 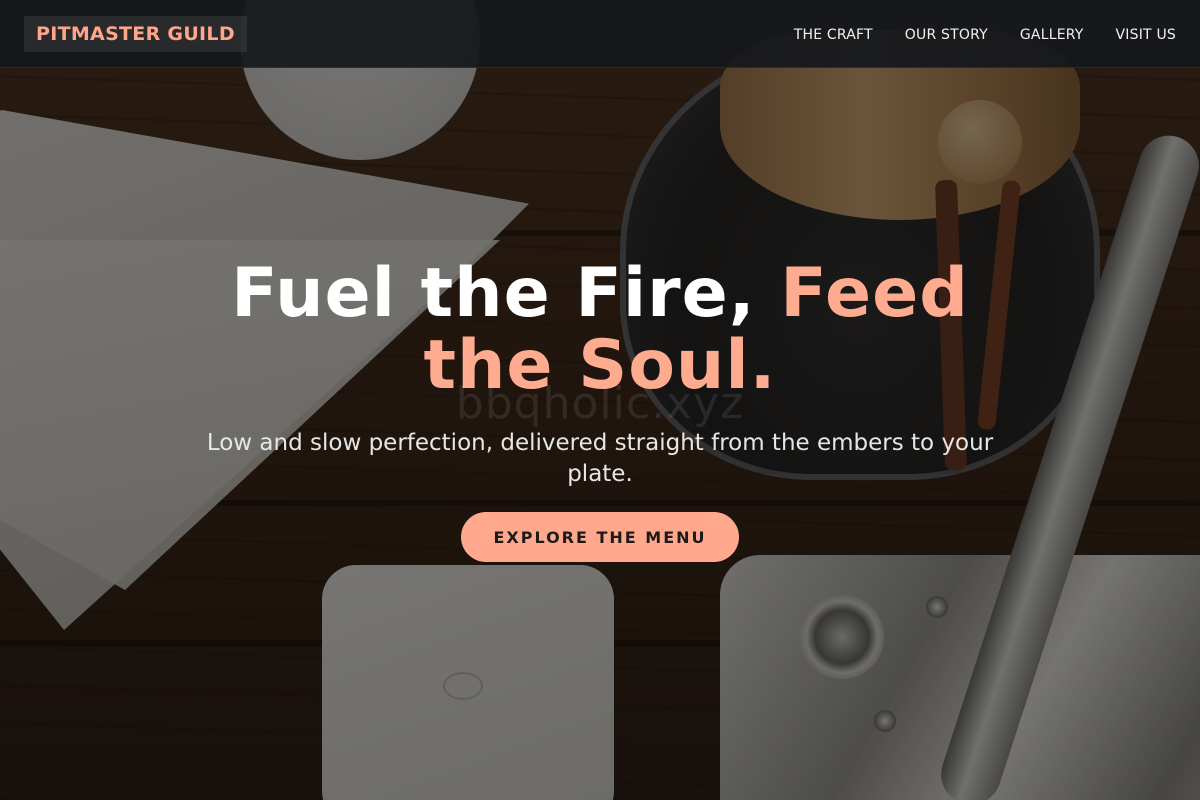 I want to click on nav-item-the-craft: THE CRAFT, so click(x=833, y=33).